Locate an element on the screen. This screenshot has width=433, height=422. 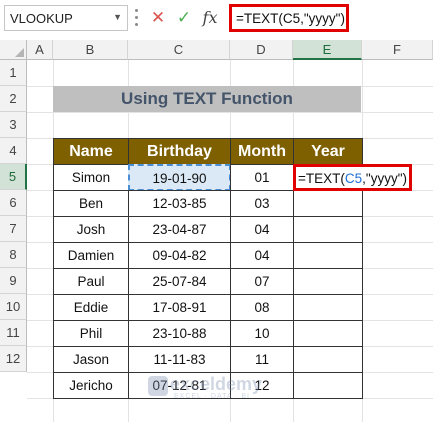
cell-month: 10 is located at coordinates (262, 333).